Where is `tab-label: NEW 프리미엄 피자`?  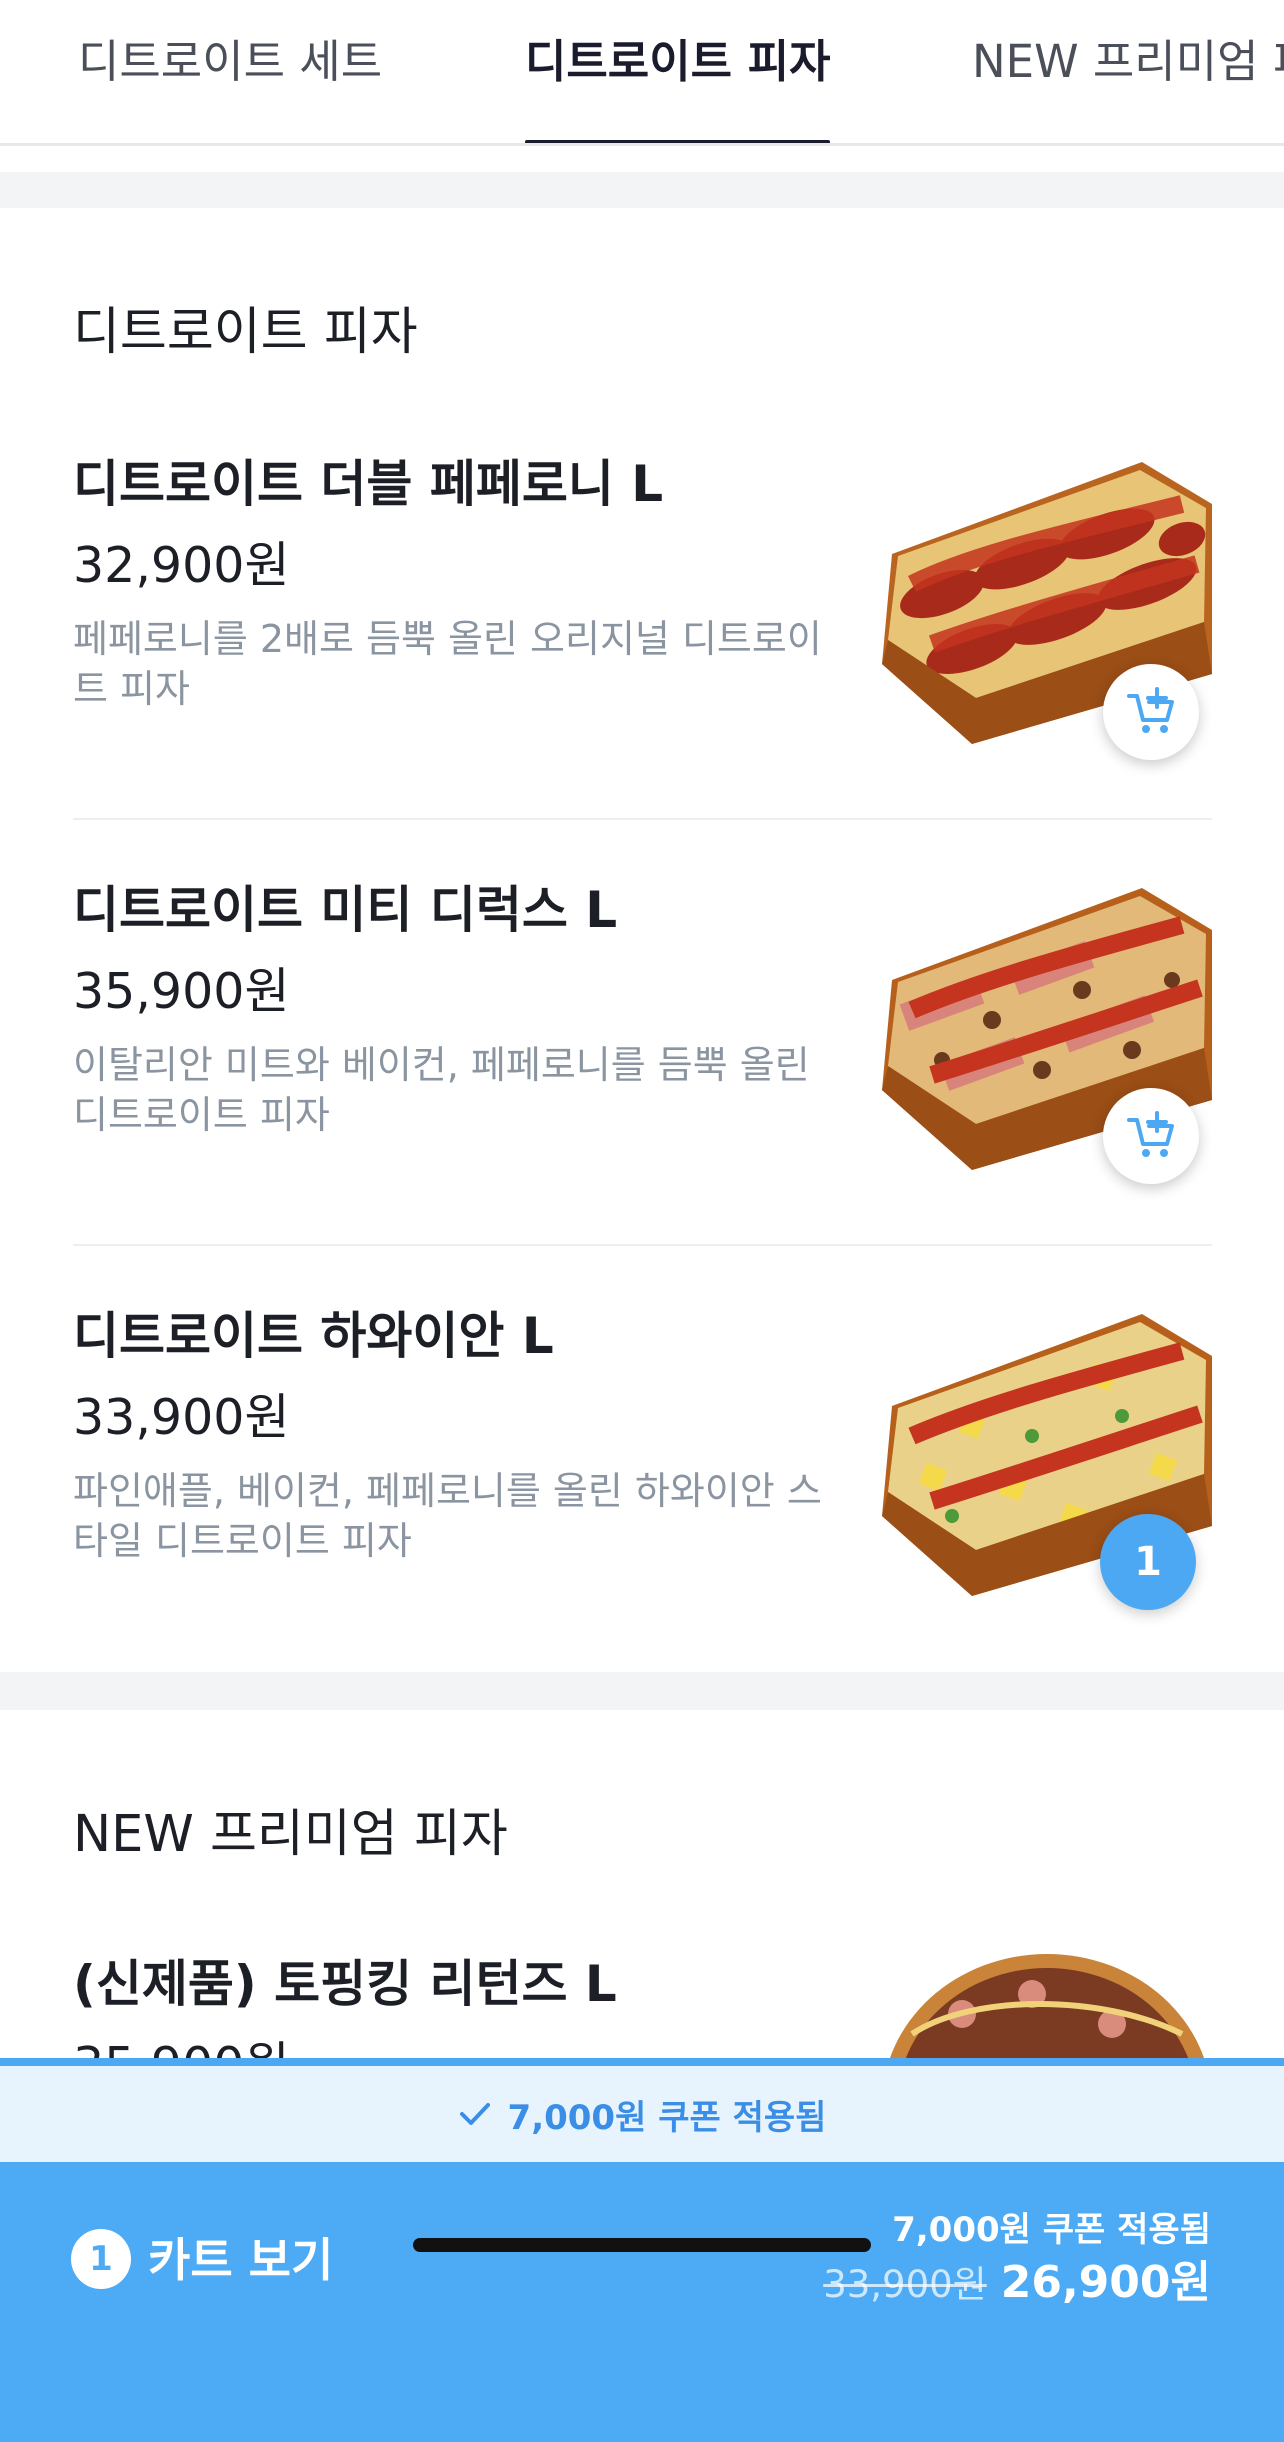 tab-label: NEW 프리미엄 피자 is located at coordinates (1128, 61).